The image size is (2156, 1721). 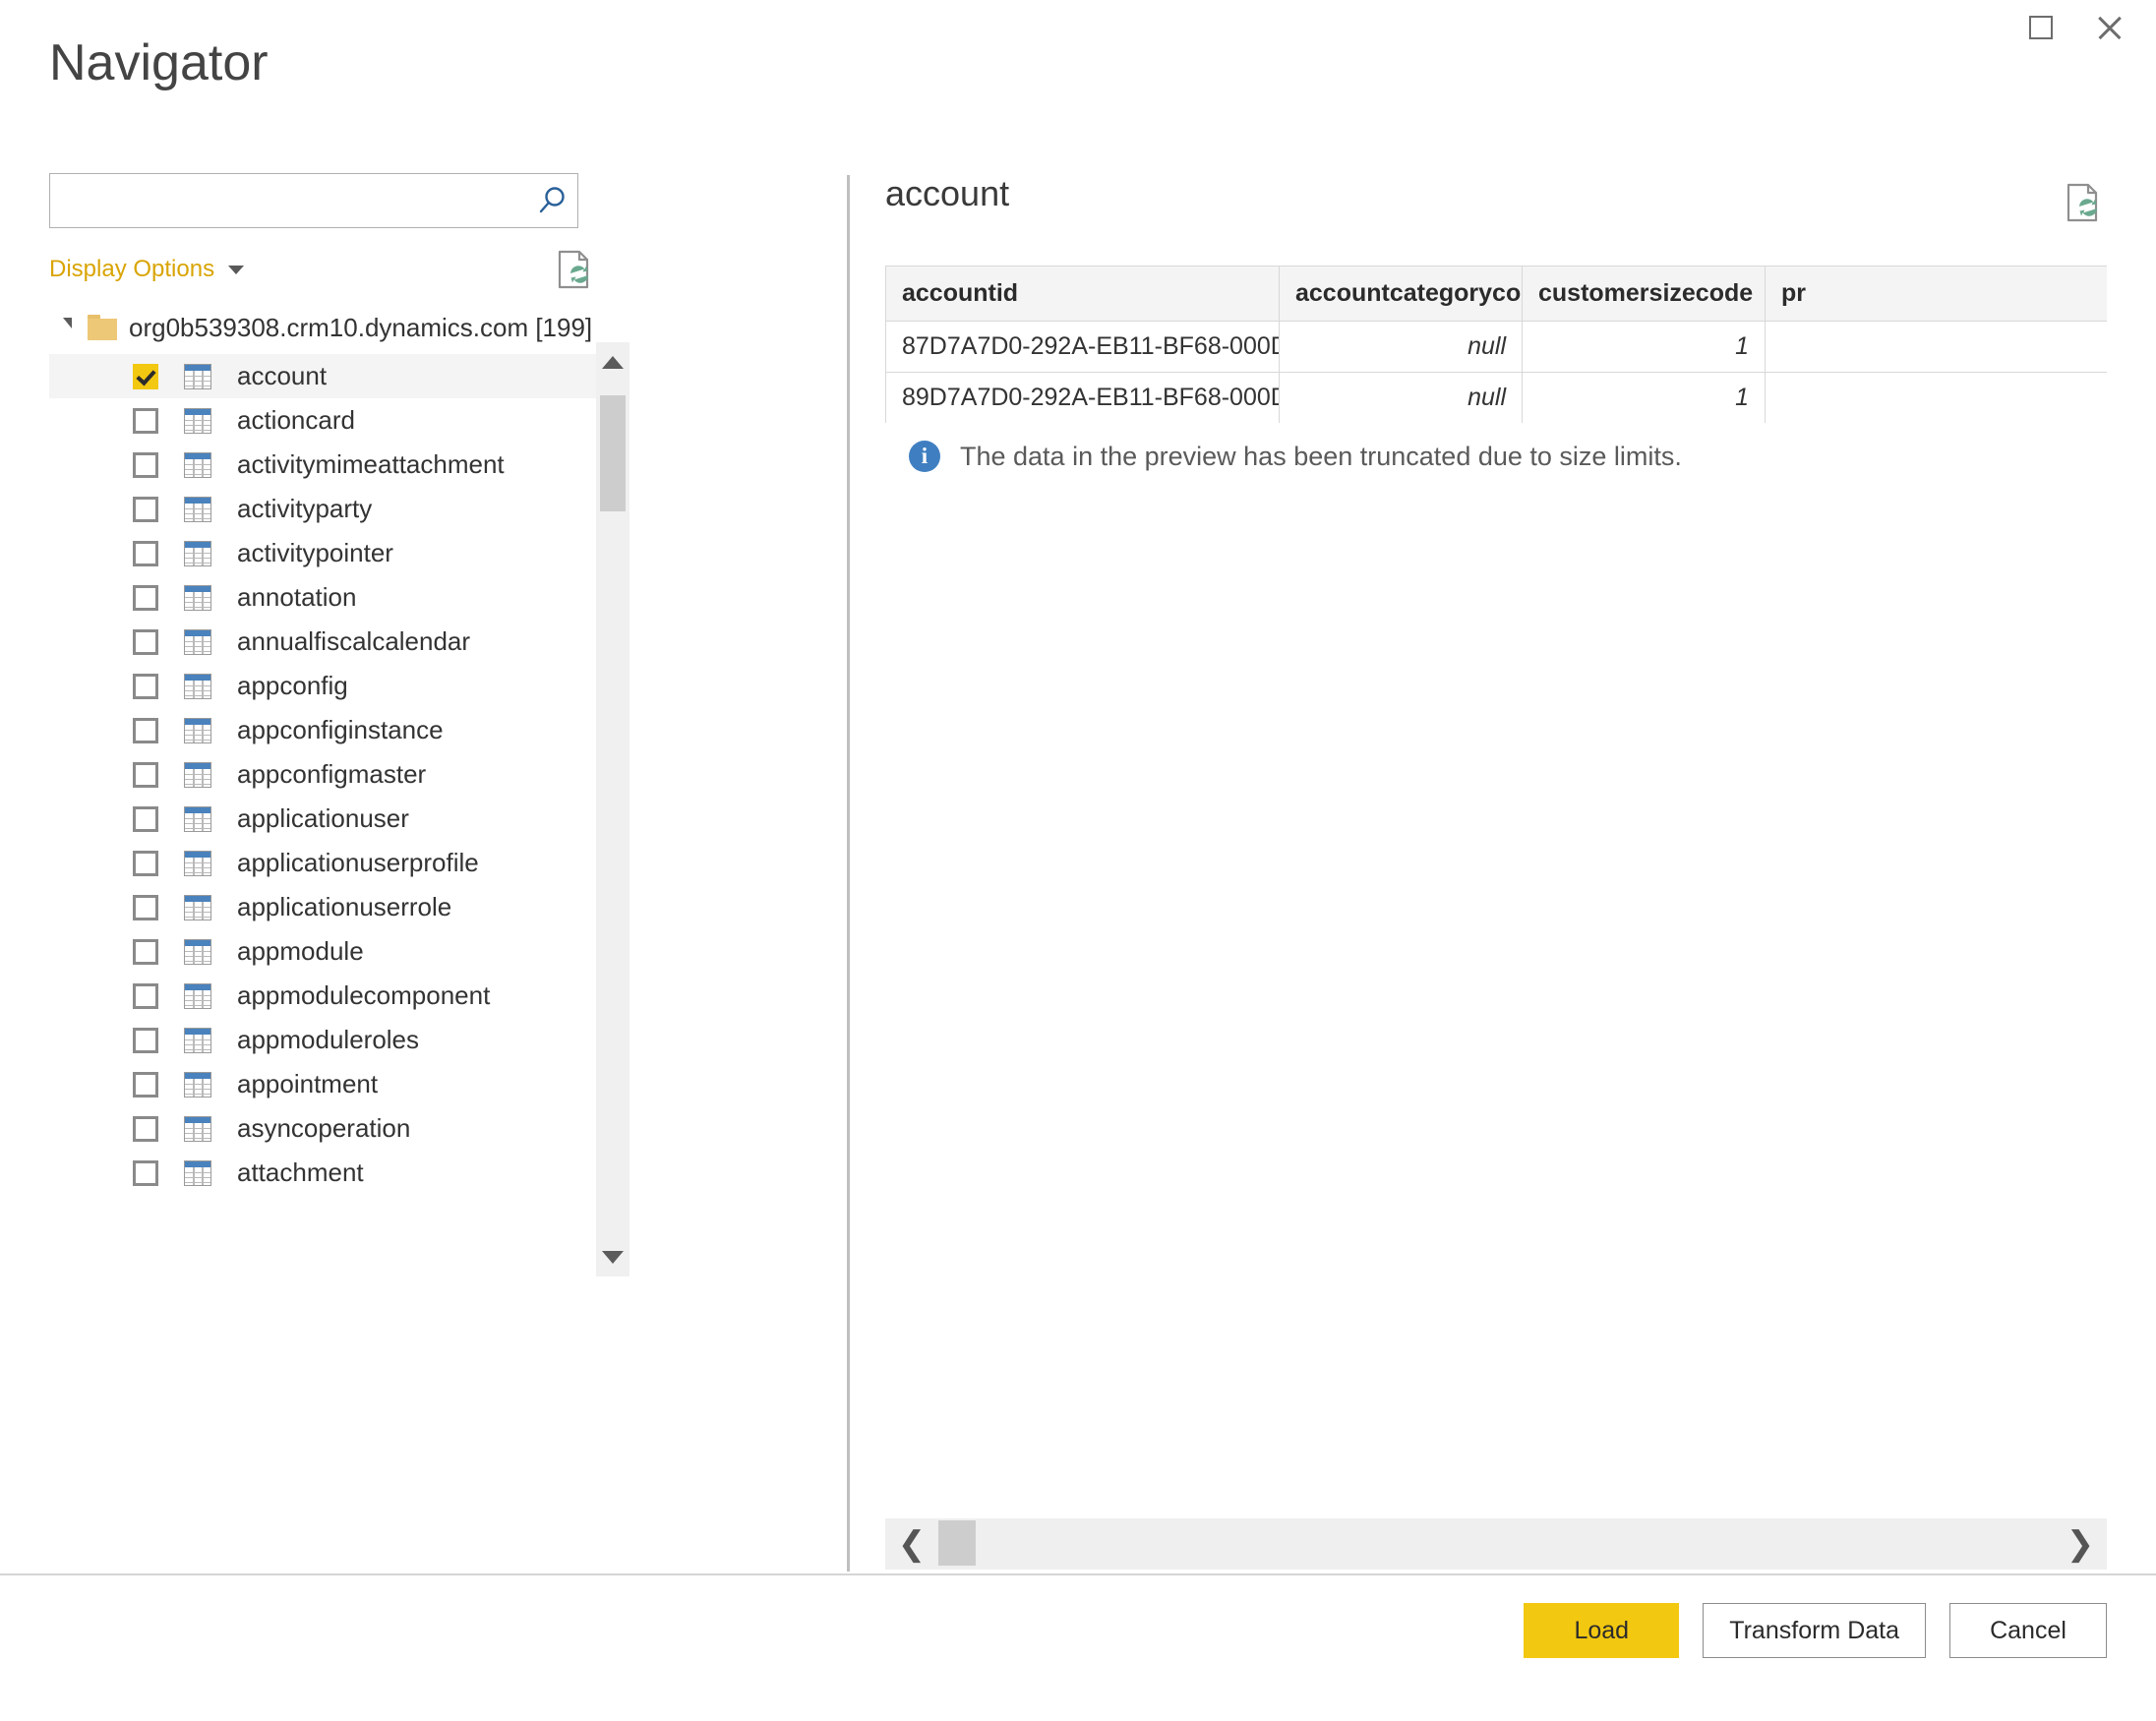 I want to click on scrollbar-thumb, so click(x=613, y=453).